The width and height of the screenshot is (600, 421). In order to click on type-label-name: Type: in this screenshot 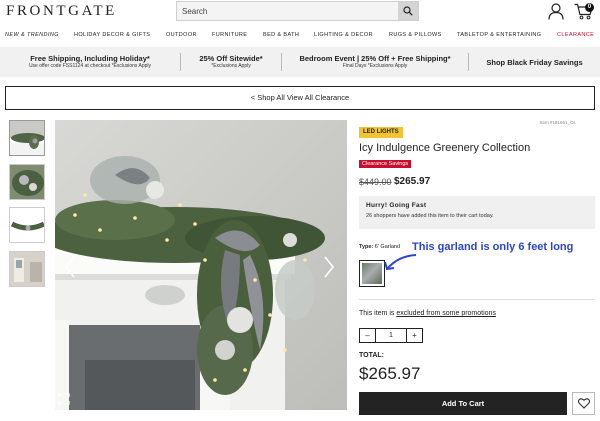, I will do `click(366, 247)`.